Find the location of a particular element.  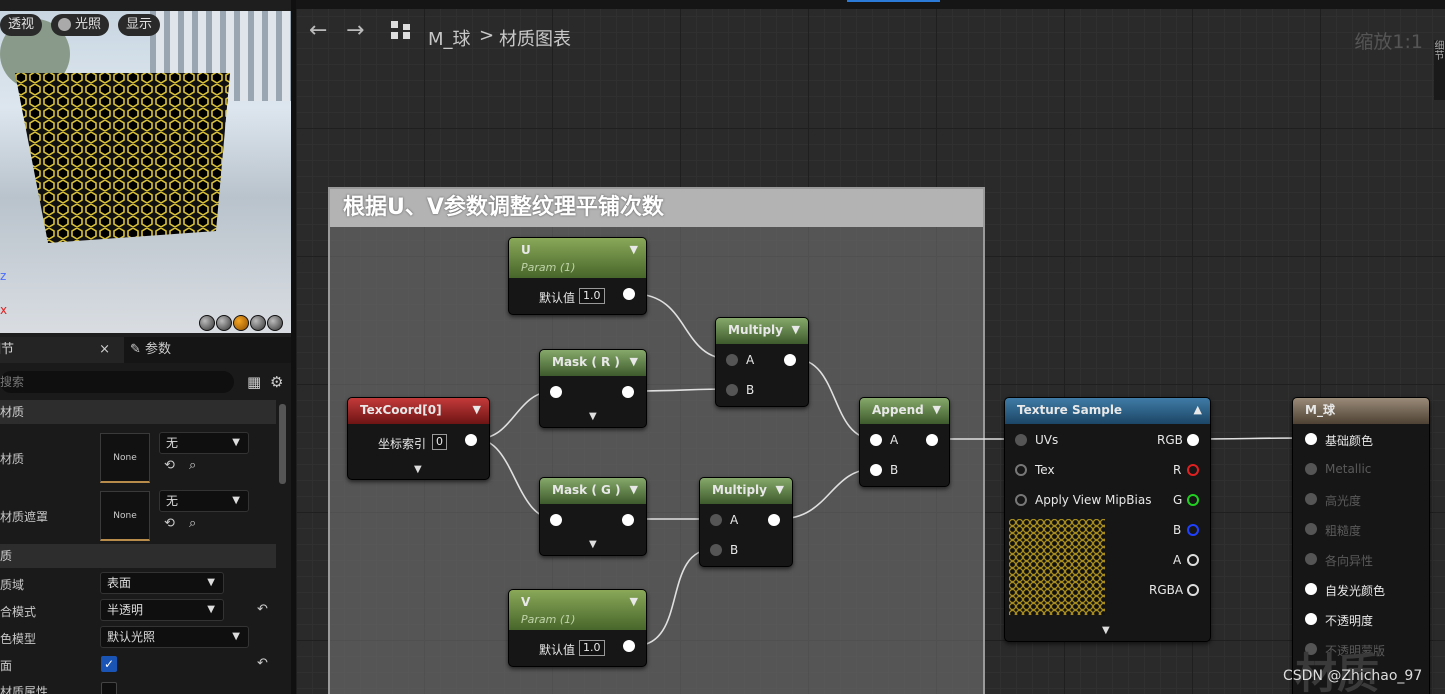

tab-details: 细节 × is located at coordinates (62, 350).